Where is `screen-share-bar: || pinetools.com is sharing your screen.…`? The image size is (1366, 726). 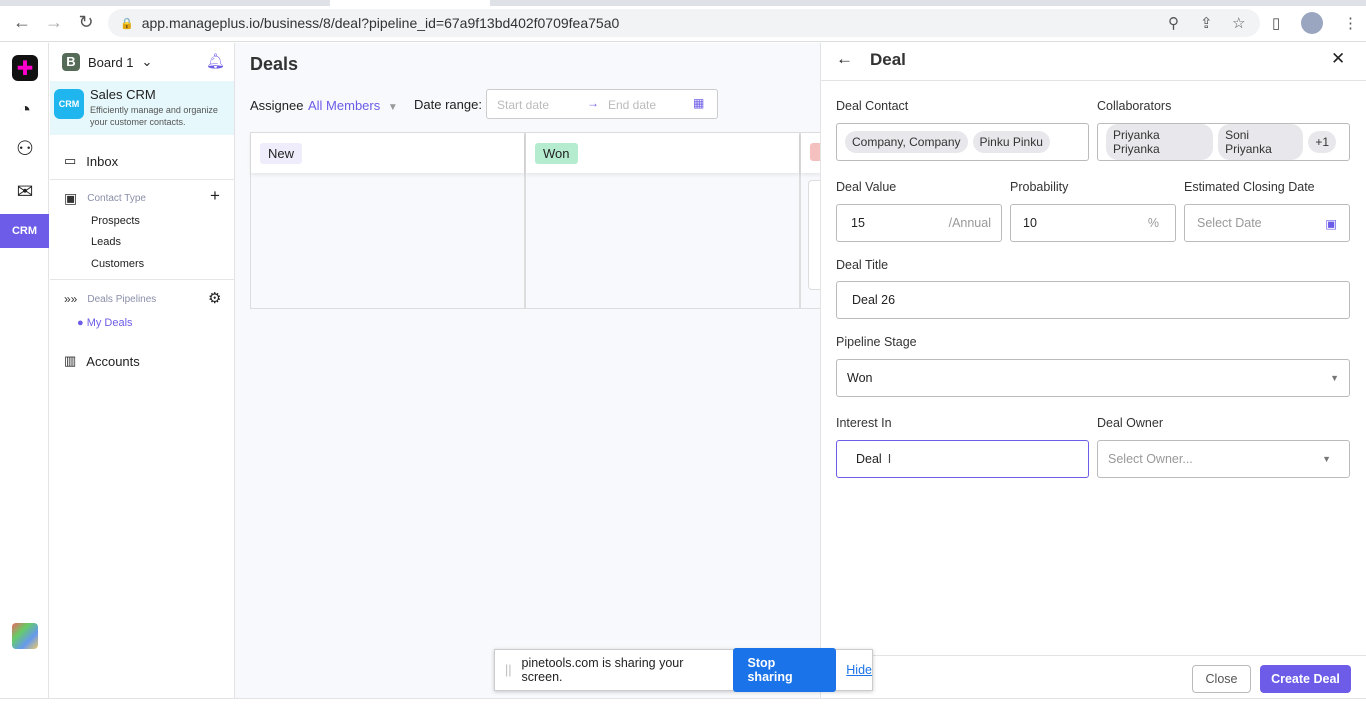
screen-share-bar: || pinetools.com is sharing your screen.… is located at coordinates (683, 670).